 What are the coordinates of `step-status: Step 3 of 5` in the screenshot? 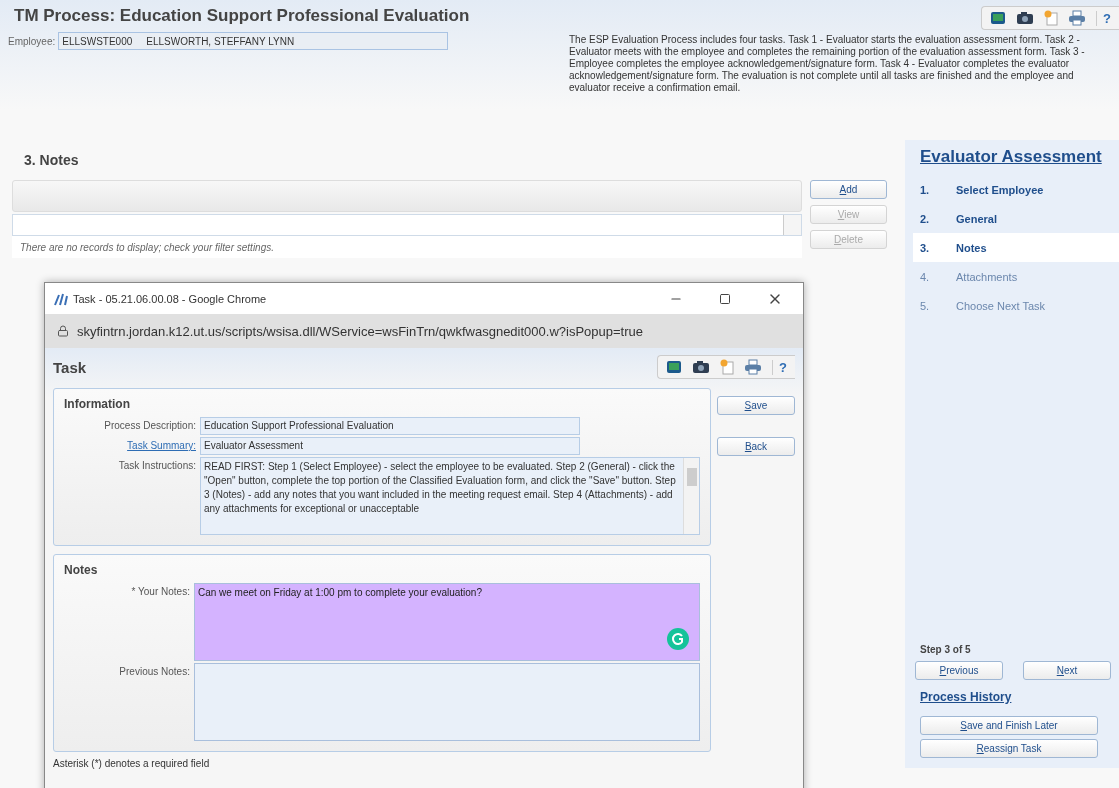 It's located at (945, 649).